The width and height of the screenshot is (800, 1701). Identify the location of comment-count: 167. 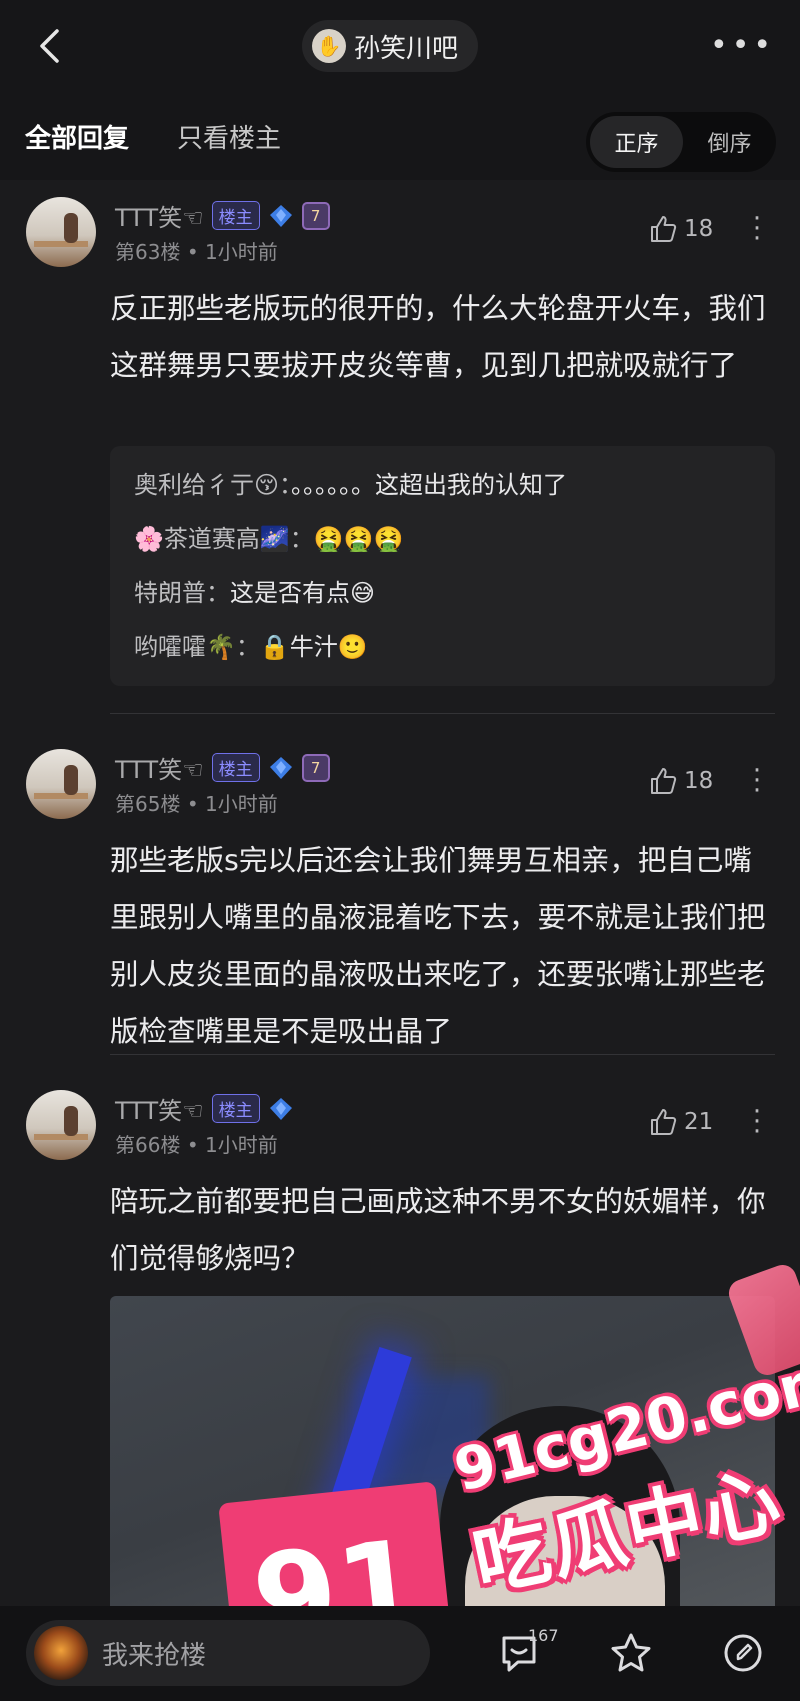
(543, 1635).